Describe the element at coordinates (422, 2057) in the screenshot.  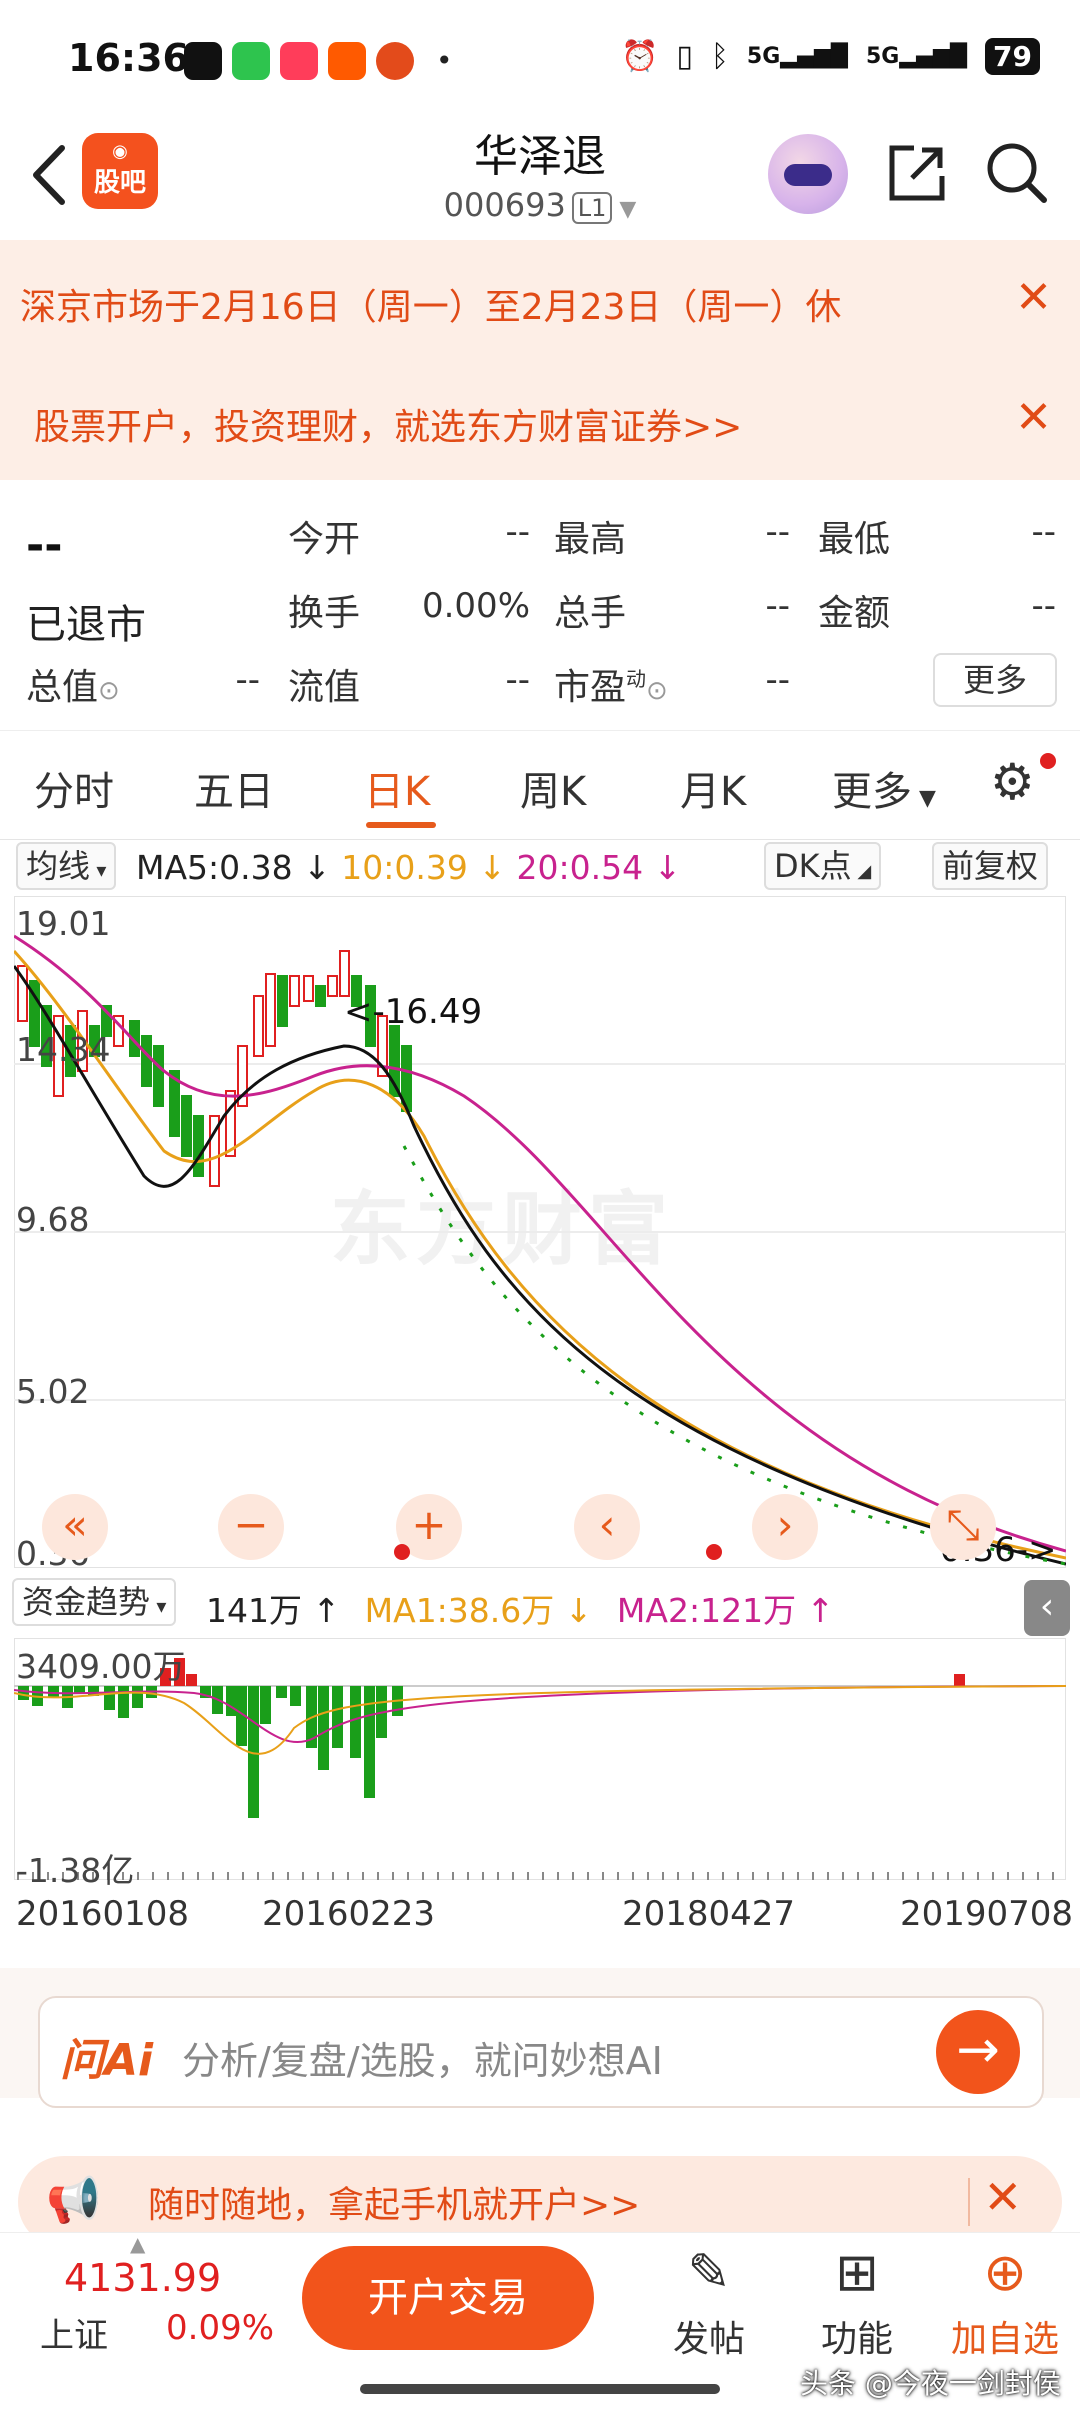
I see `ai-query-input: 分析/复盘/选股，就问妙想AI` at that location.